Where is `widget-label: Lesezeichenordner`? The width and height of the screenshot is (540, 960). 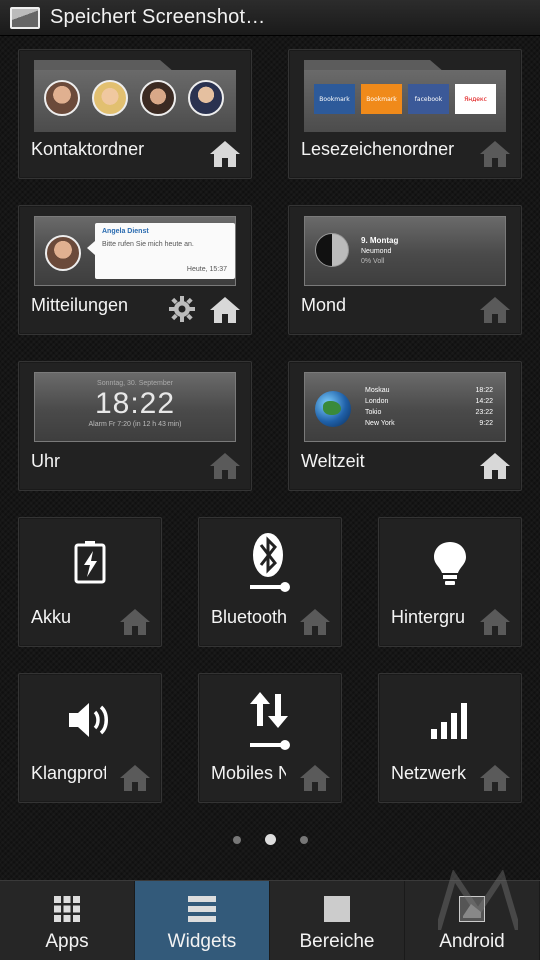
widget-label: Lesezeichenordner is located at coordinates (378, 149).